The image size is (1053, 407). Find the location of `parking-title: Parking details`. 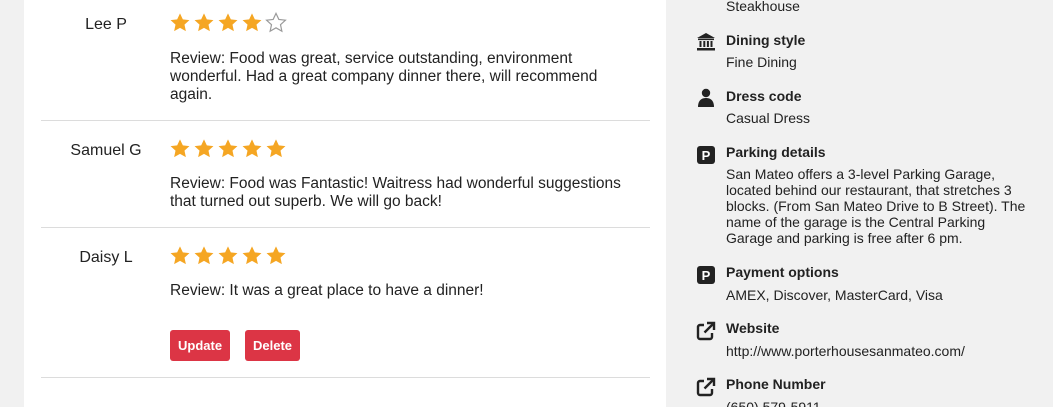

parking-title: Parking details is located at coordinates (776, 152).